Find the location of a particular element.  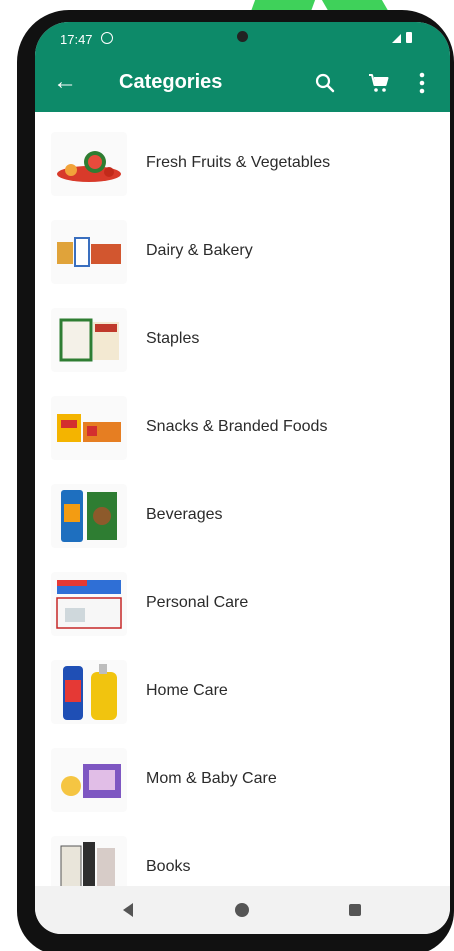

category-label: Beverages is located at coordinates (184, 514).